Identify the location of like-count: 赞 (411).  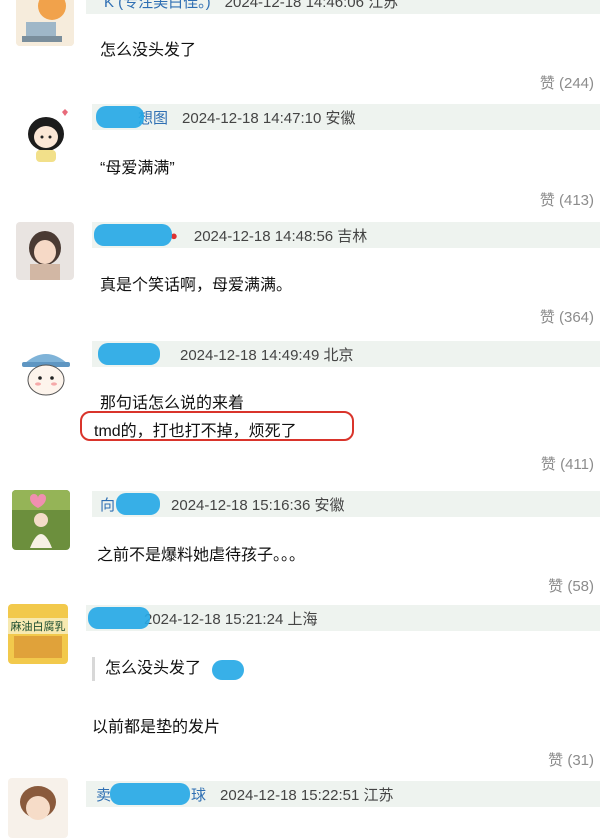
(567, 463).